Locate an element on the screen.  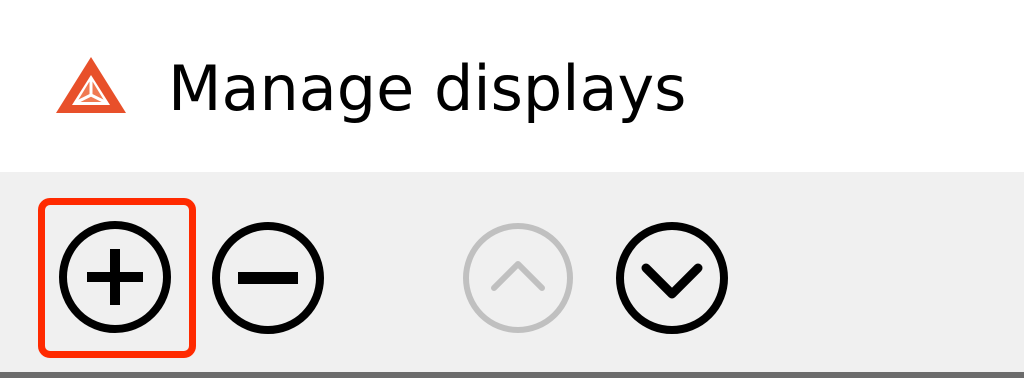
app-logo-icon is located at coordinates (91, 86).